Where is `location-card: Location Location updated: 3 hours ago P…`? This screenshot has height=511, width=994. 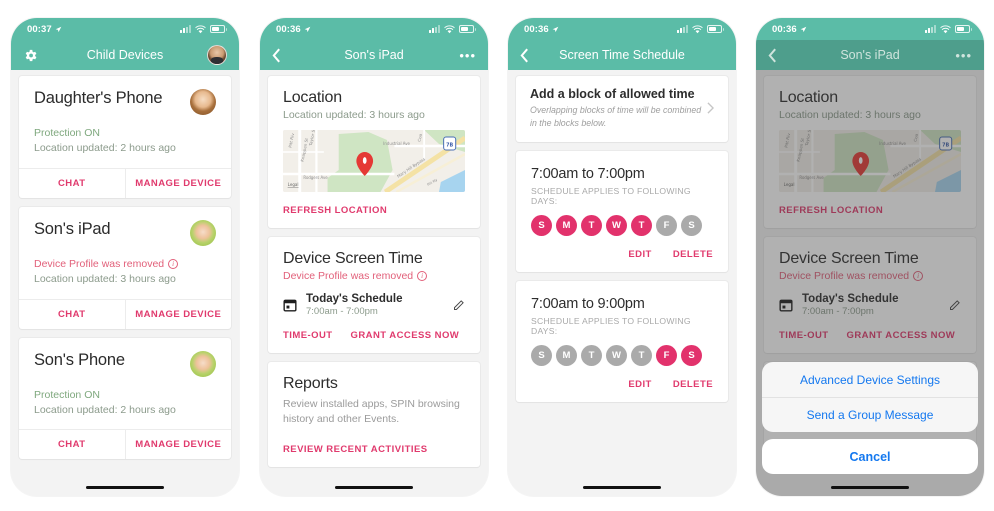
location-card: Location Location updated: 3 hours ago P… is located at coordinates (374, 152).